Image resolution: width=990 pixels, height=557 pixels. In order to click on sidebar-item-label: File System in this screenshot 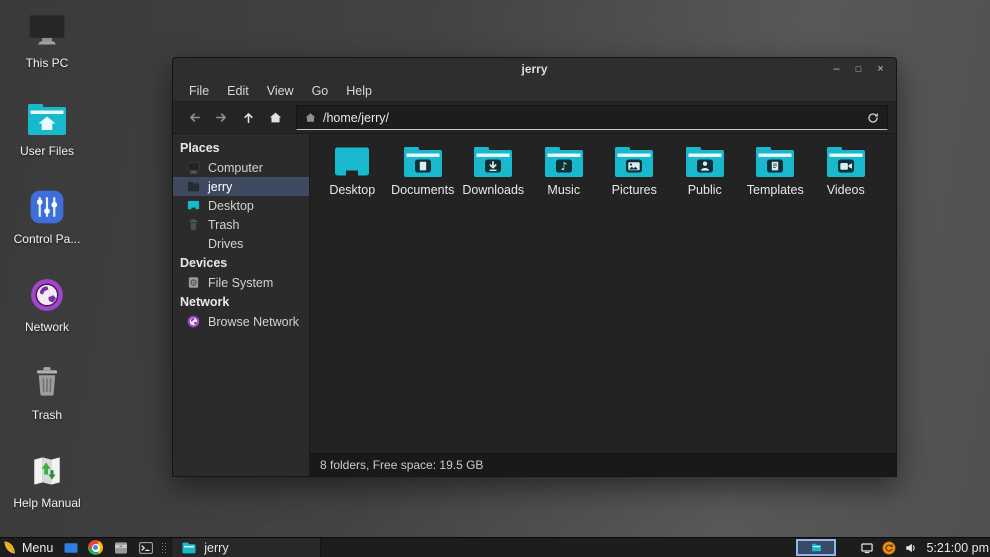, I will do `click(241, 282)`.